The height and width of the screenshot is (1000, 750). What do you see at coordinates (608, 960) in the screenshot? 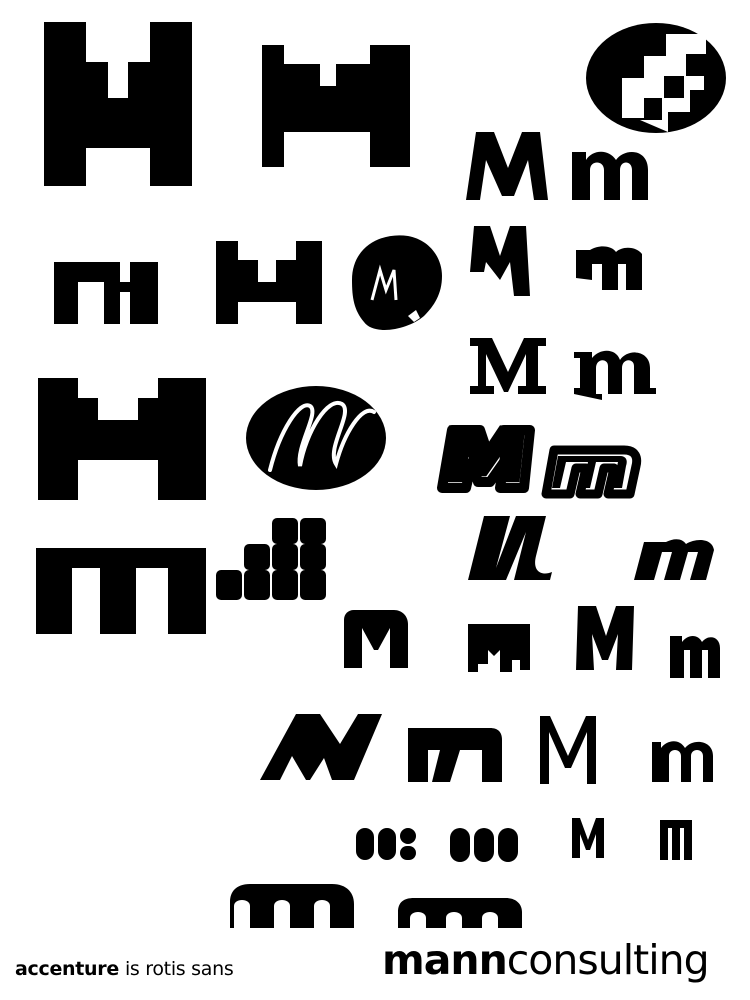
I see `wordmark-consulting: consulting` at bounding box center [608, 960].